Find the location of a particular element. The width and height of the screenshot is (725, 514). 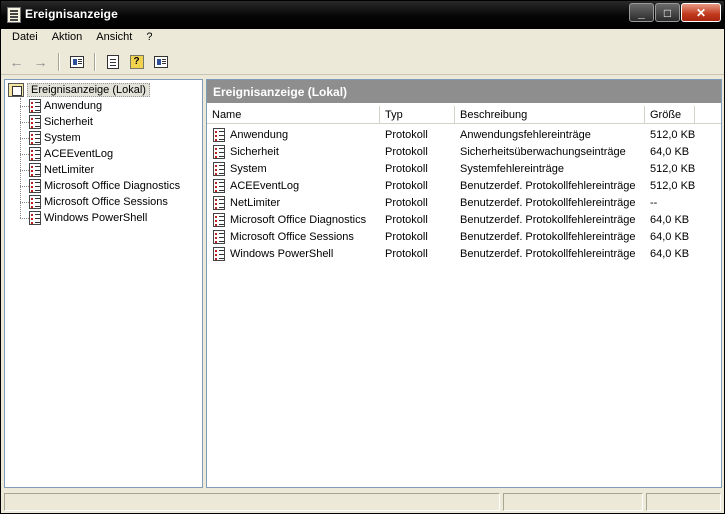

toolbar: ← → ? is located at coordinates (362, 62).